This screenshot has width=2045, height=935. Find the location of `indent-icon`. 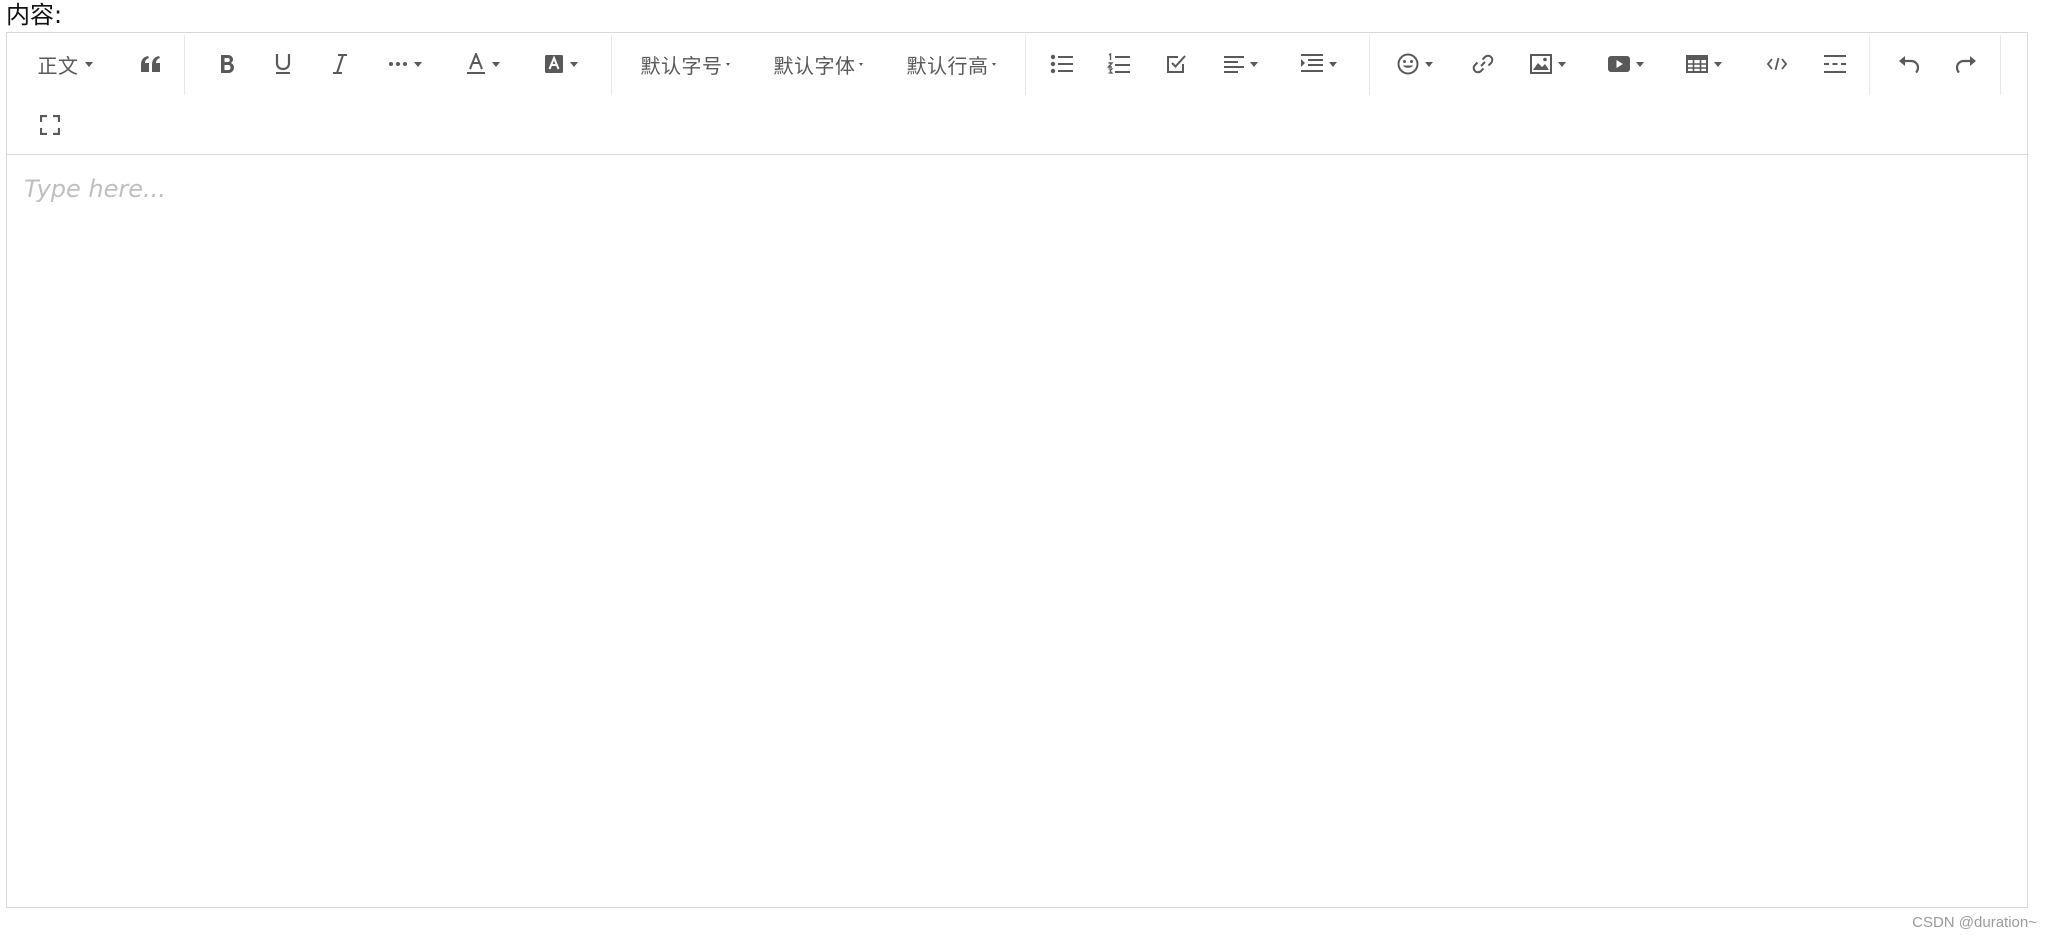

indent-icon is located at coordinates (1312, 63).